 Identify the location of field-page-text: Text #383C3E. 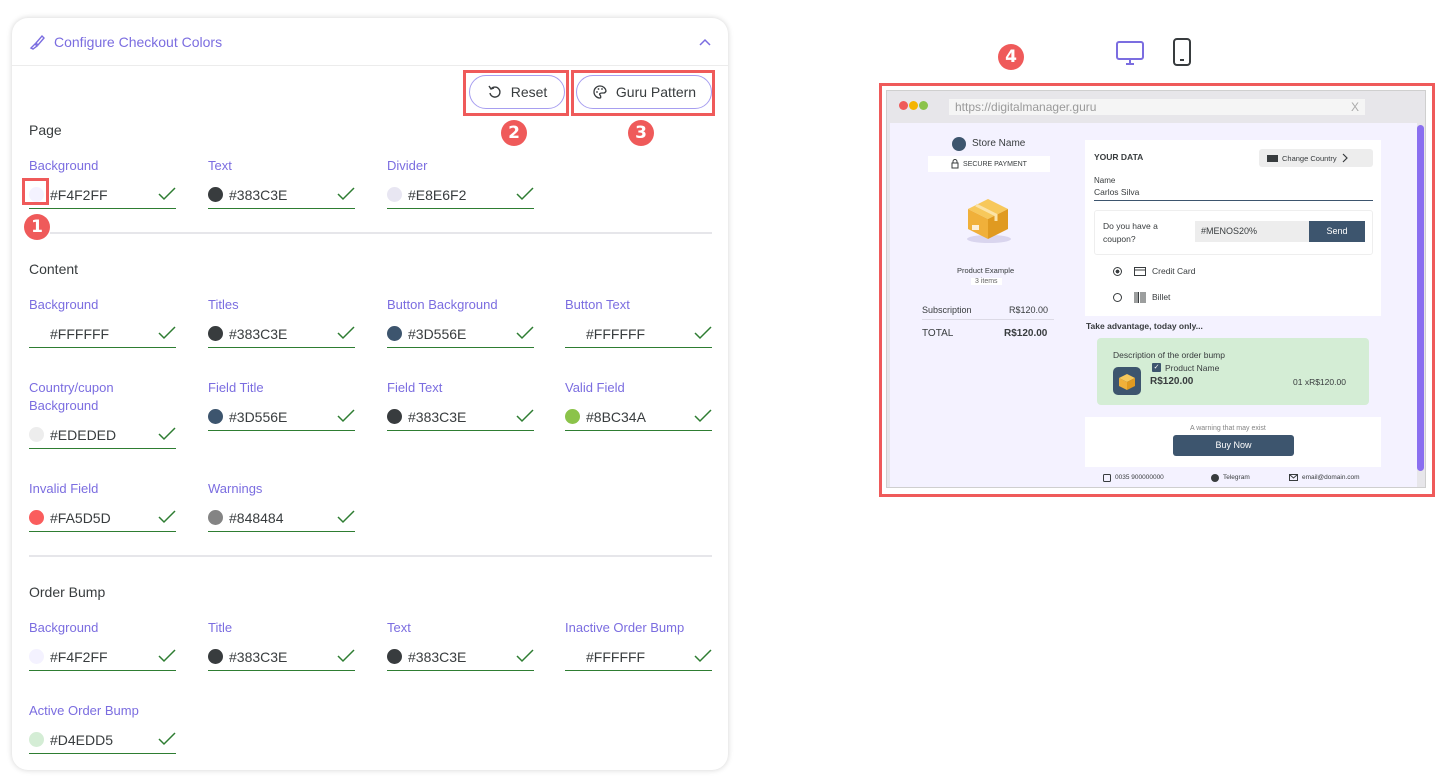
(281, 183).